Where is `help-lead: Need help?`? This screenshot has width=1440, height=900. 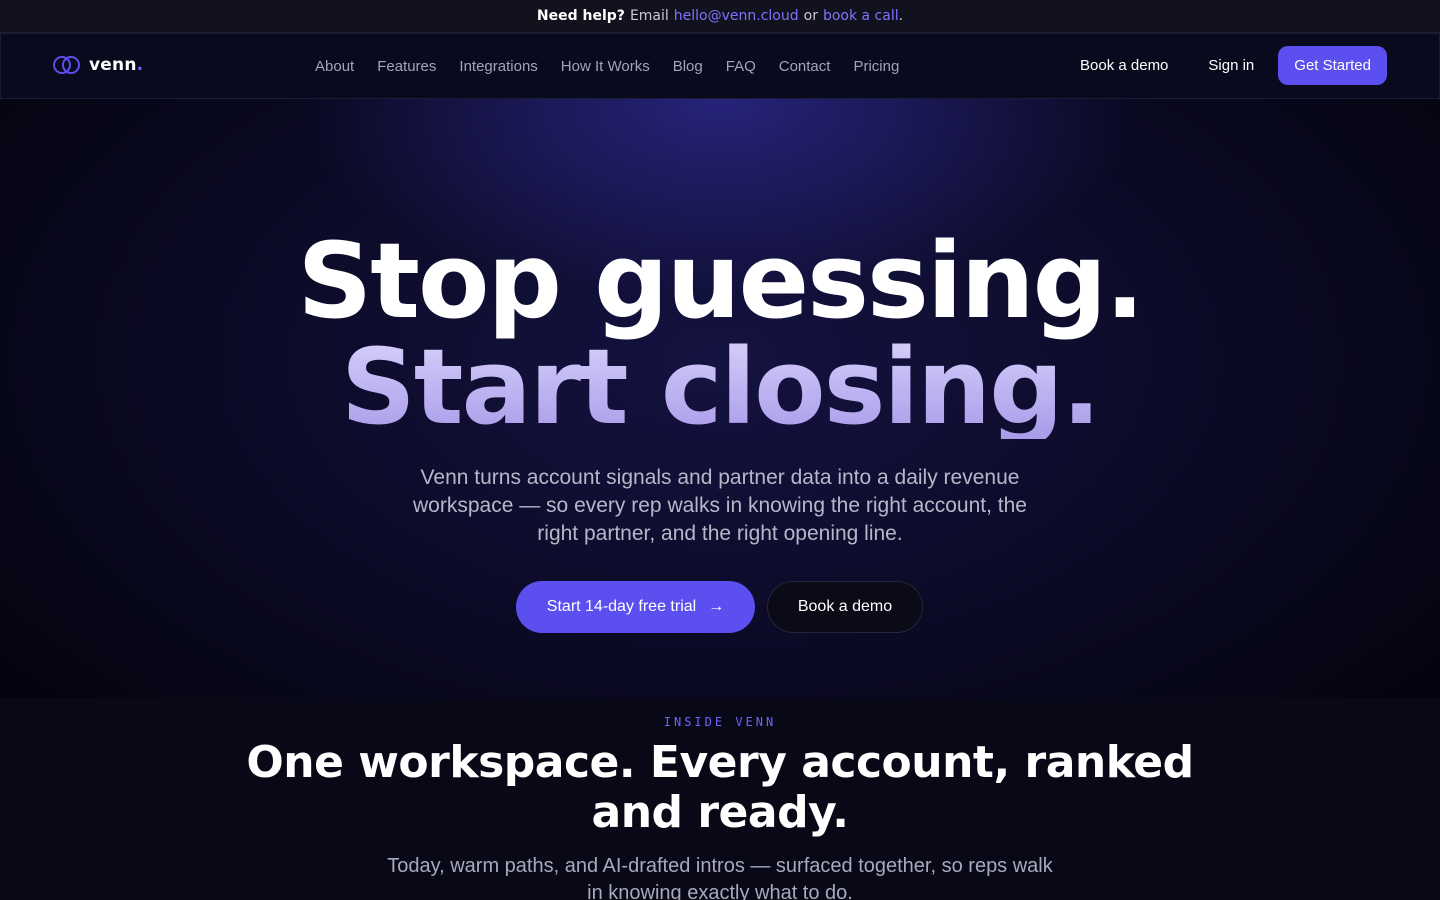 help-lead: Need help? is located at coordinates (580, 16).